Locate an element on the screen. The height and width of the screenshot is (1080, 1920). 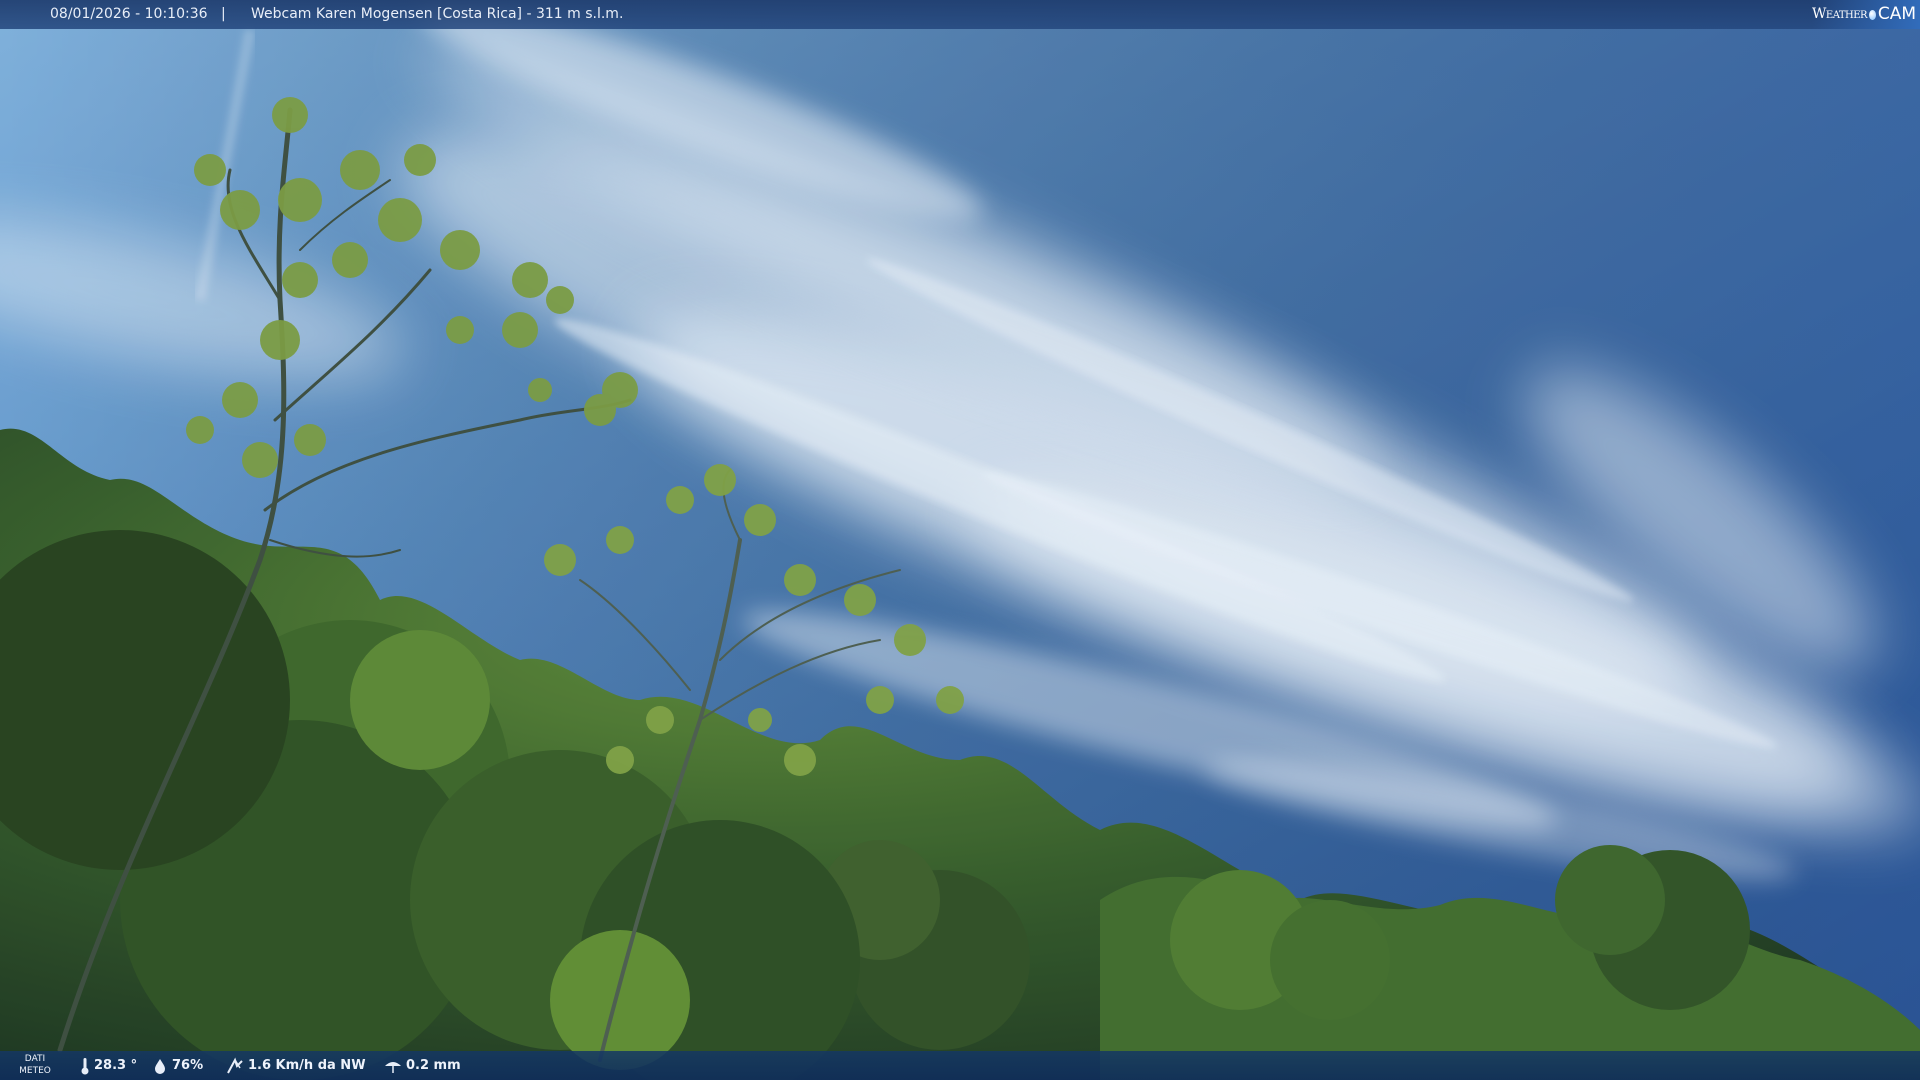
logo-cam: CAM is located at coordinates (1896, 14).